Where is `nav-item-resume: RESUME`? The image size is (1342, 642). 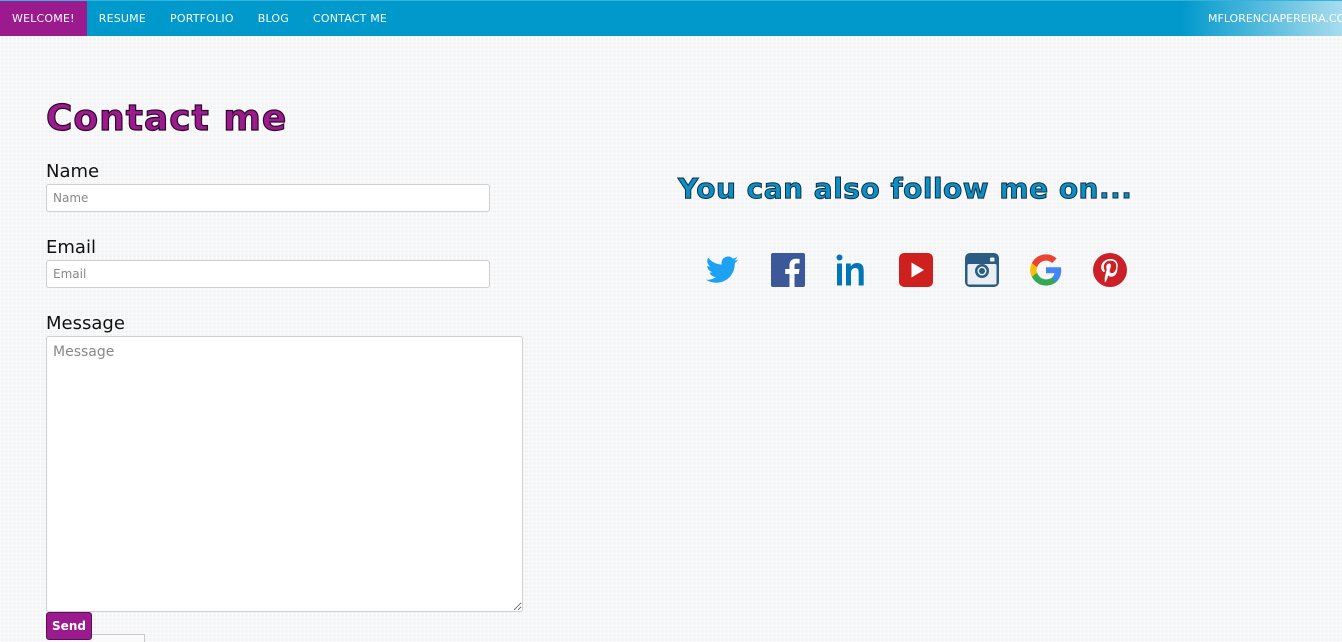
nav-item-resume: RESUME is located at coordinates (122, 18).